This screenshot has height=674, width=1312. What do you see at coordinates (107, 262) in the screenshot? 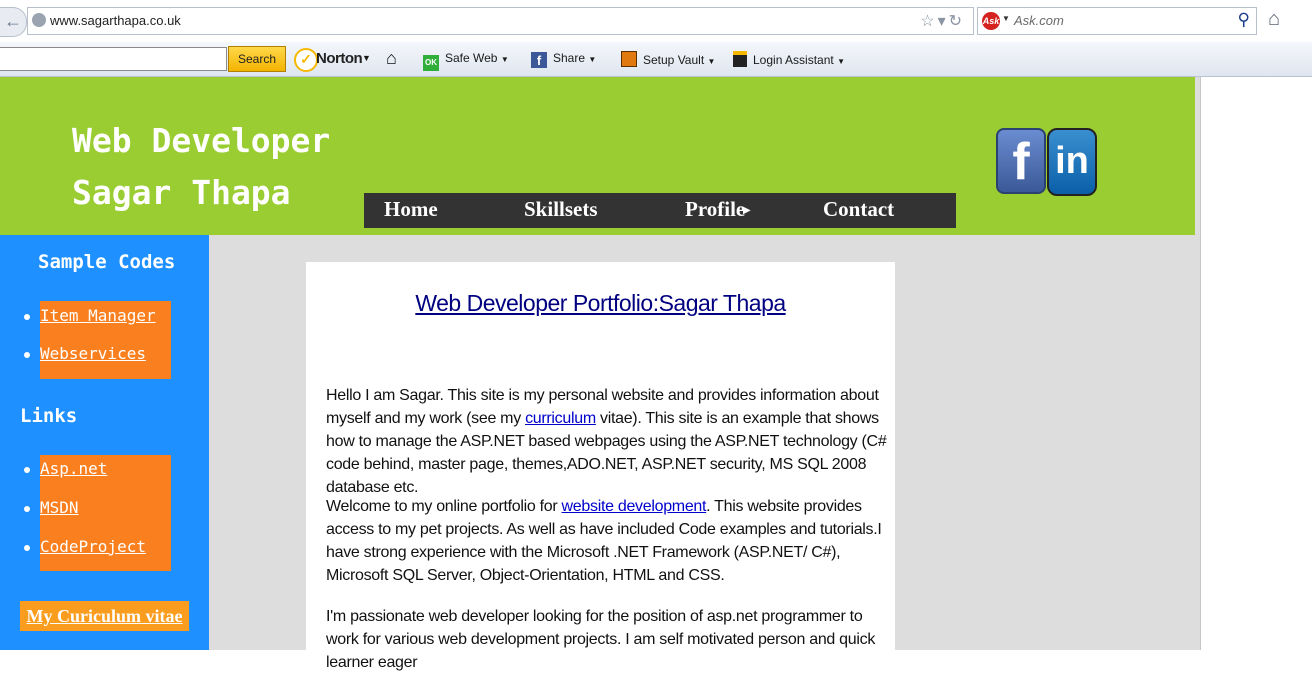
I see `sidebar-heading-sample-codes: Sample Codes` at bounding box center [107, 262].